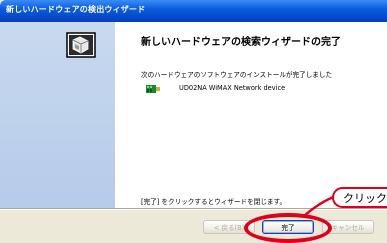 This screenshot has height=243, width=387. What do you see at coordinates (193, 11) in the screenshot?
I see `title-bar: 新しいハードウェアの検出ウィザード` at bounding box center [193, 11].